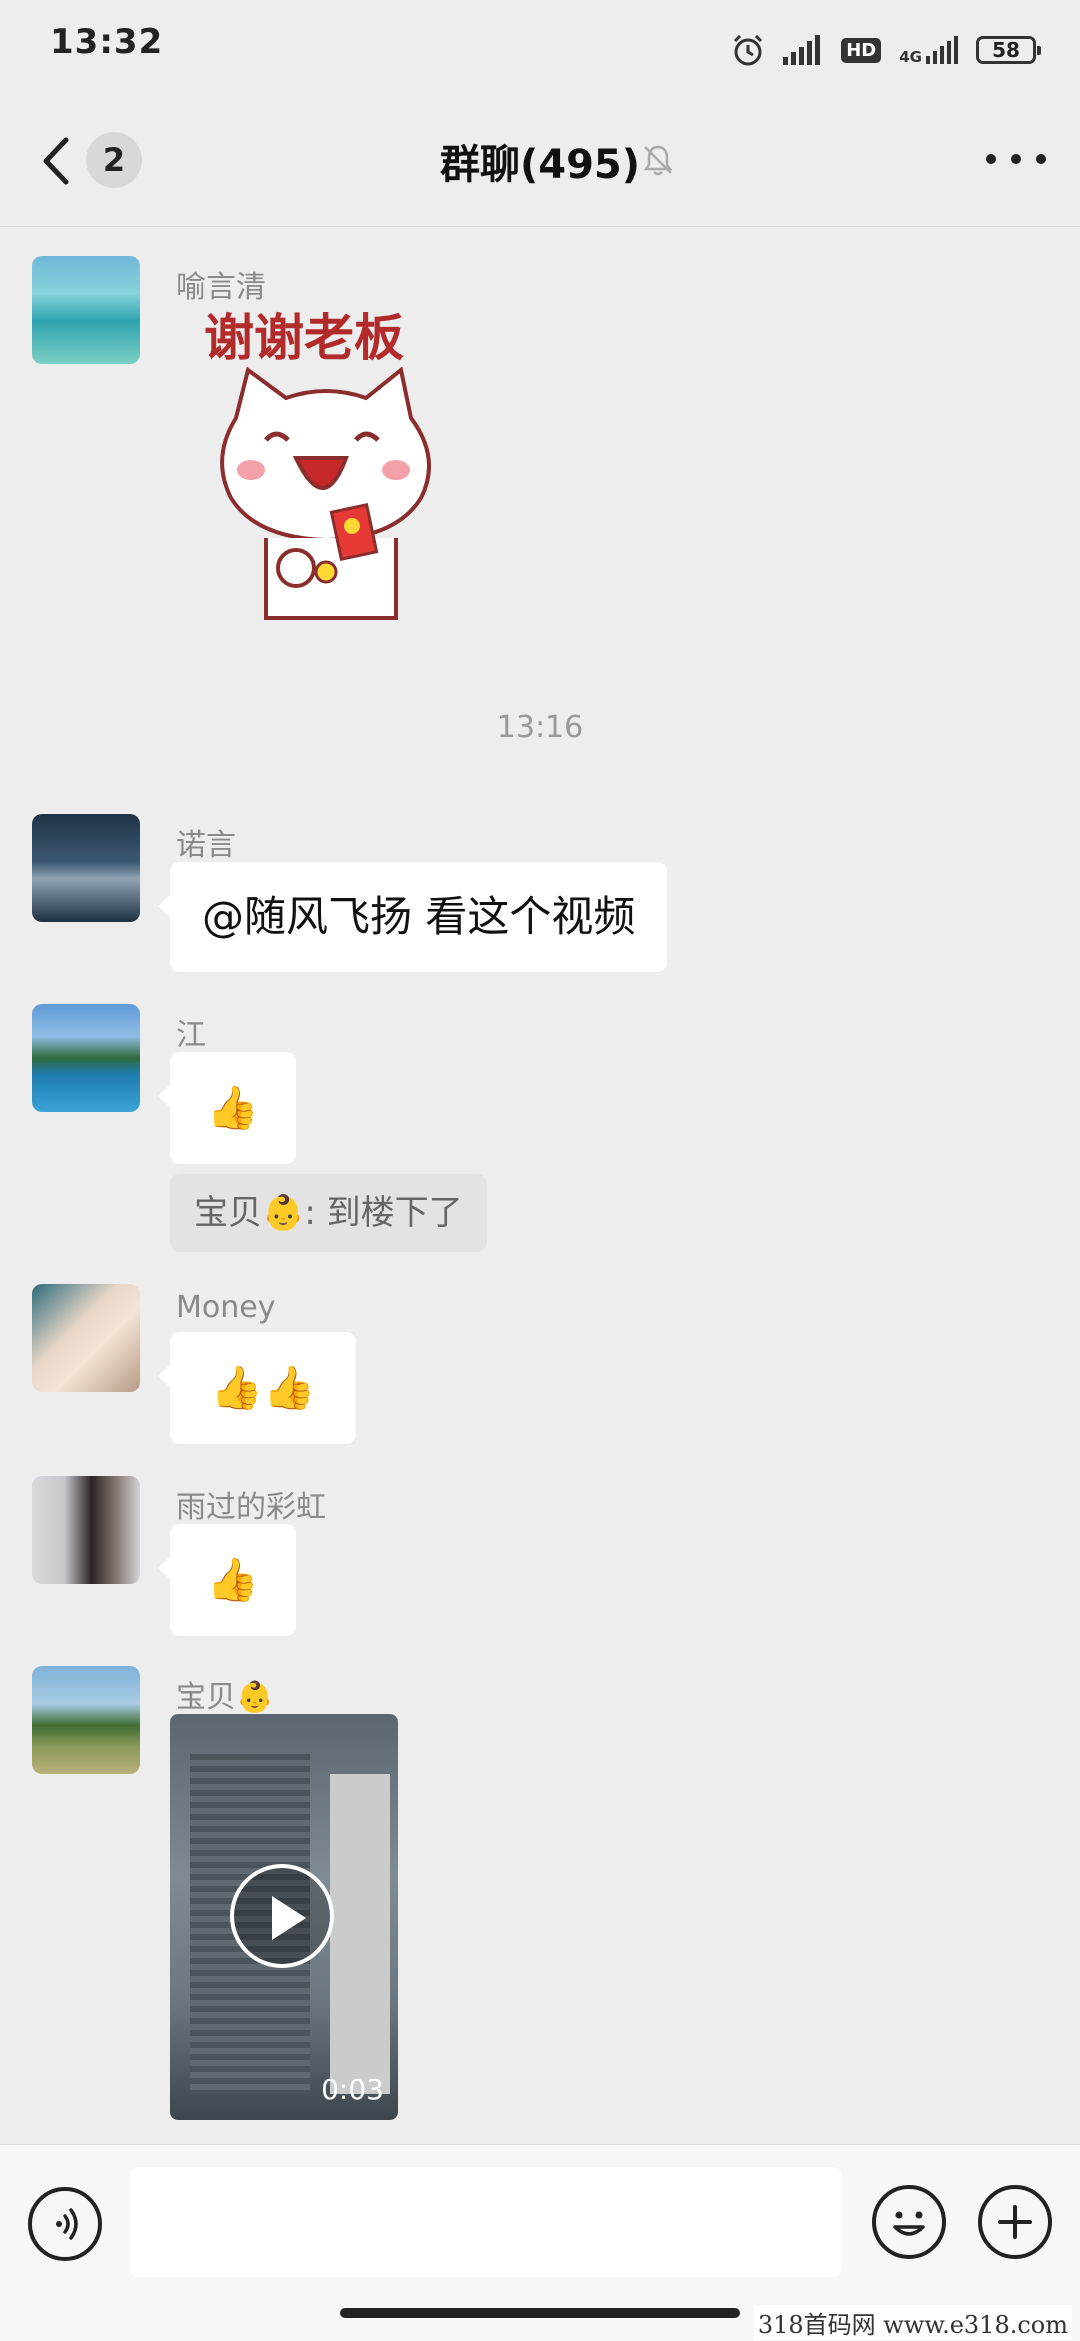 Image resolution: width=1080 pixels, height=2341 pixels. I want to click on video-message: 0:03, so click(284, 1917).